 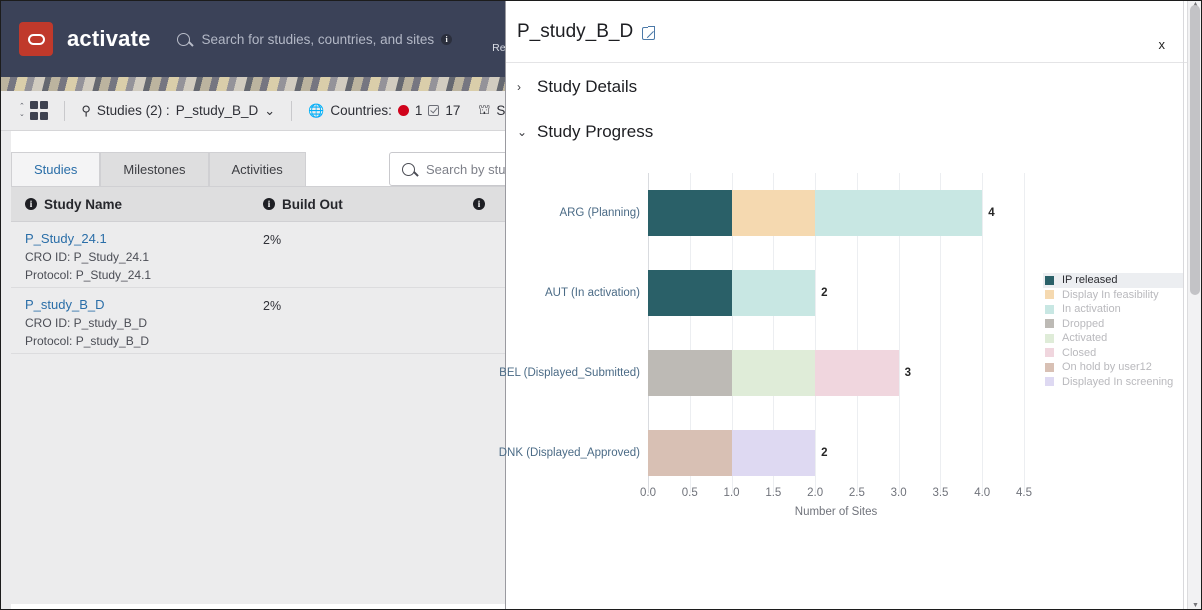 What do you see at coordinates (1091, 309) in the screenshot?
I see `legend-label: In activation` at bounding box center [1091, 309].